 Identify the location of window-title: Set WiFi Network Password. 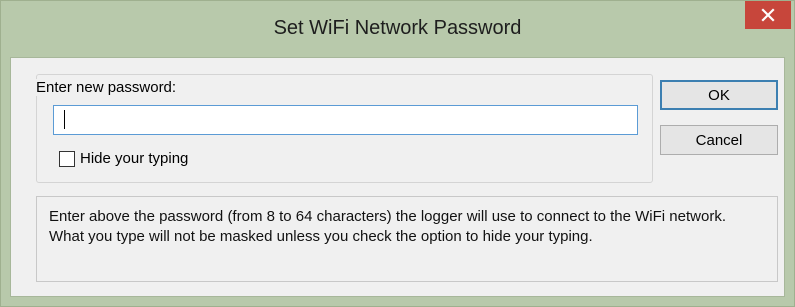
(397, 28).